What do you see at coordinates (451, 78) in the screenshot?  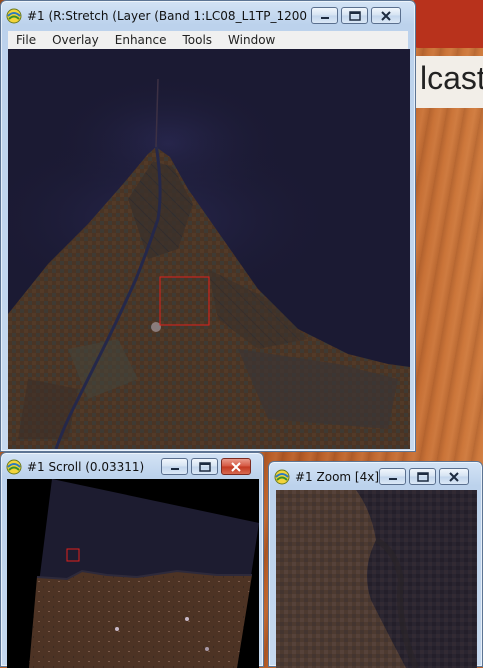 I see `brand-text: lcast` at bounding box center [451, 78].